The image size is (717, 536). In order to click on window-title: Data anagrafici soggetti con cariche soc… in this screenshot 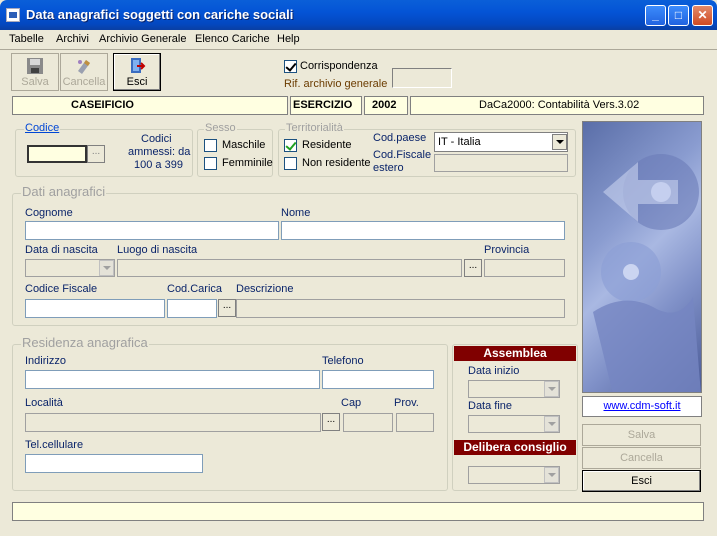, I will do `click(160, 14)`.